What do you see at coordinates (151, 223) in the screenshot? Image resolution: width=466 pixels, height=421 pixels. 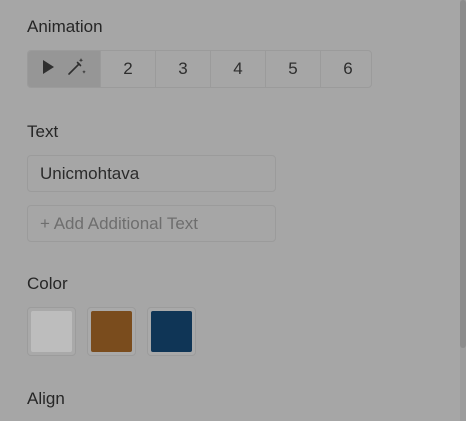 I see `add-additional-text-input: + Add Additional Text` at bounding box center [151, 223].